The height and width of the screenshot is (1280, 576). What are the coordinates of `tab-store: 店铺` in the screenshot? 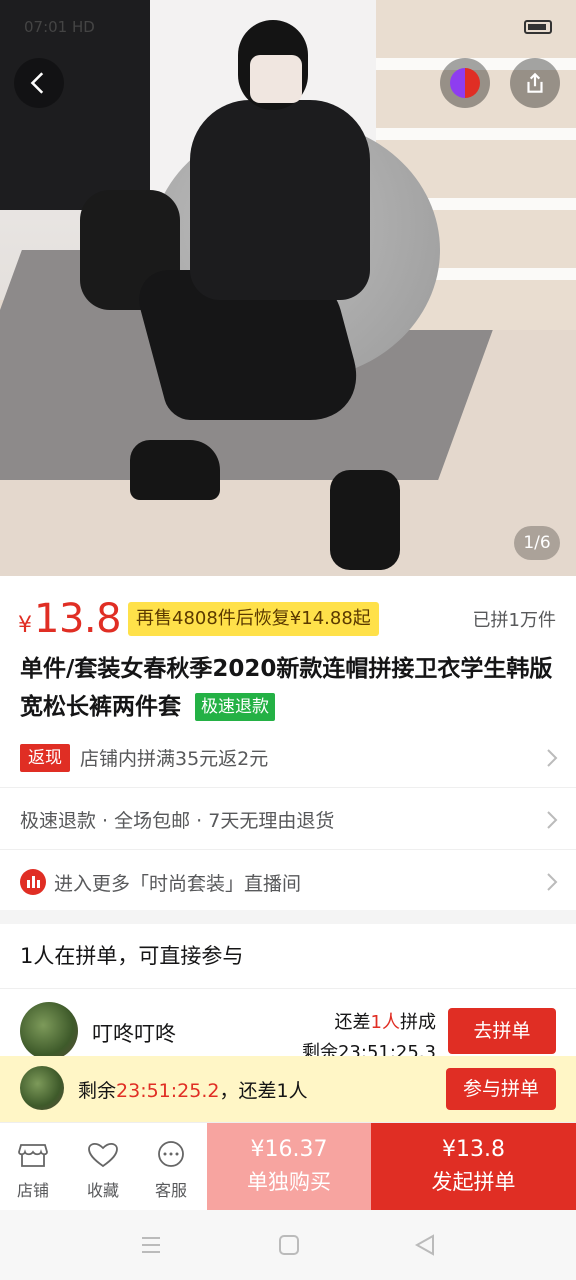 It's located at (33, 1167).